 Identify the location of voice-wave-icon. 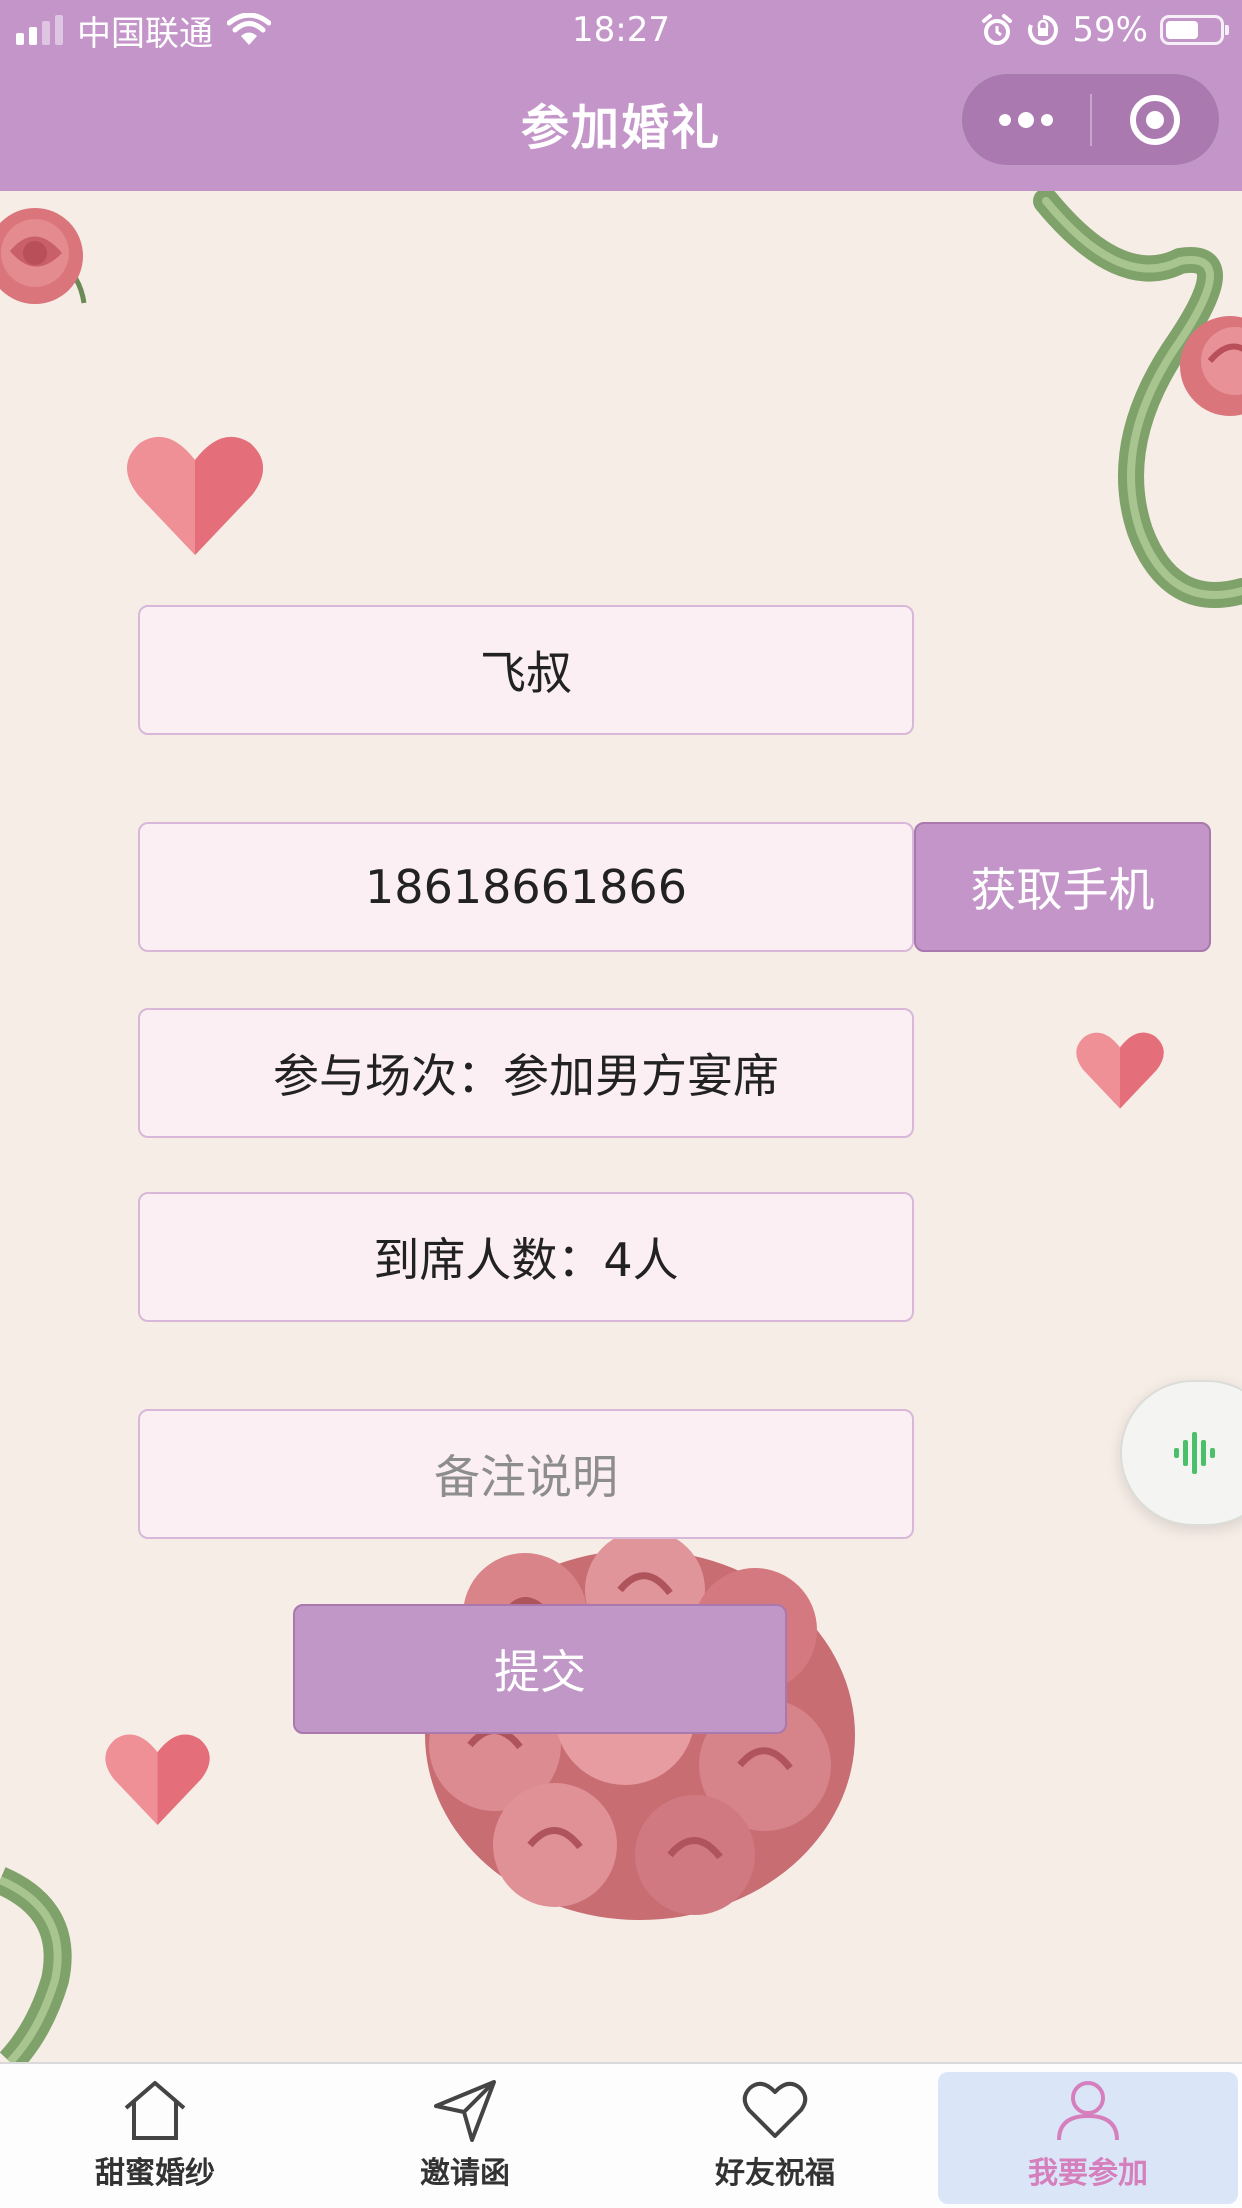
(1194, 1453).